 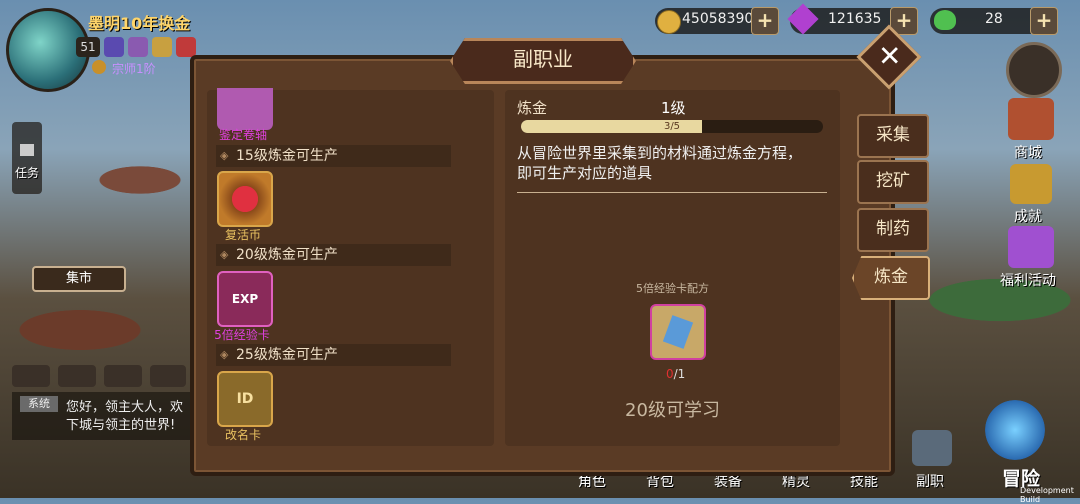 What do you see at coordinates (134, 69) in the screenshot?
I see `player-rank: 宗师1阶` at bounding box center [134, 69].